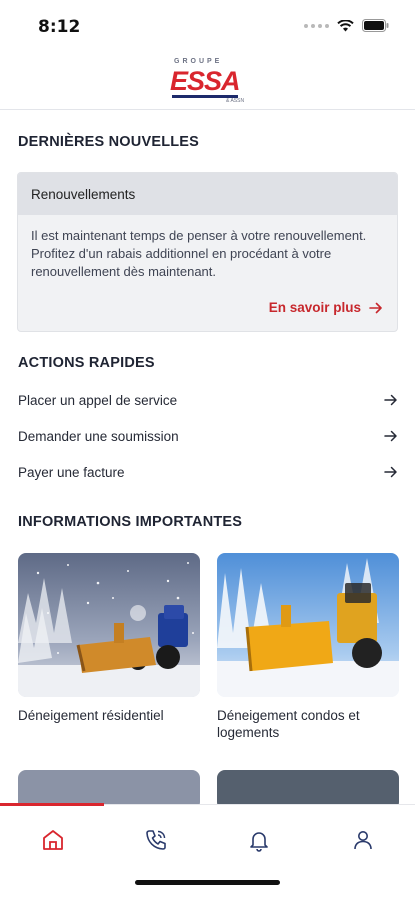 The image size is (415, 900). Describe the element at coordinates (59, 27) in the screenshot. I see `status-time: 8:12` at that location.